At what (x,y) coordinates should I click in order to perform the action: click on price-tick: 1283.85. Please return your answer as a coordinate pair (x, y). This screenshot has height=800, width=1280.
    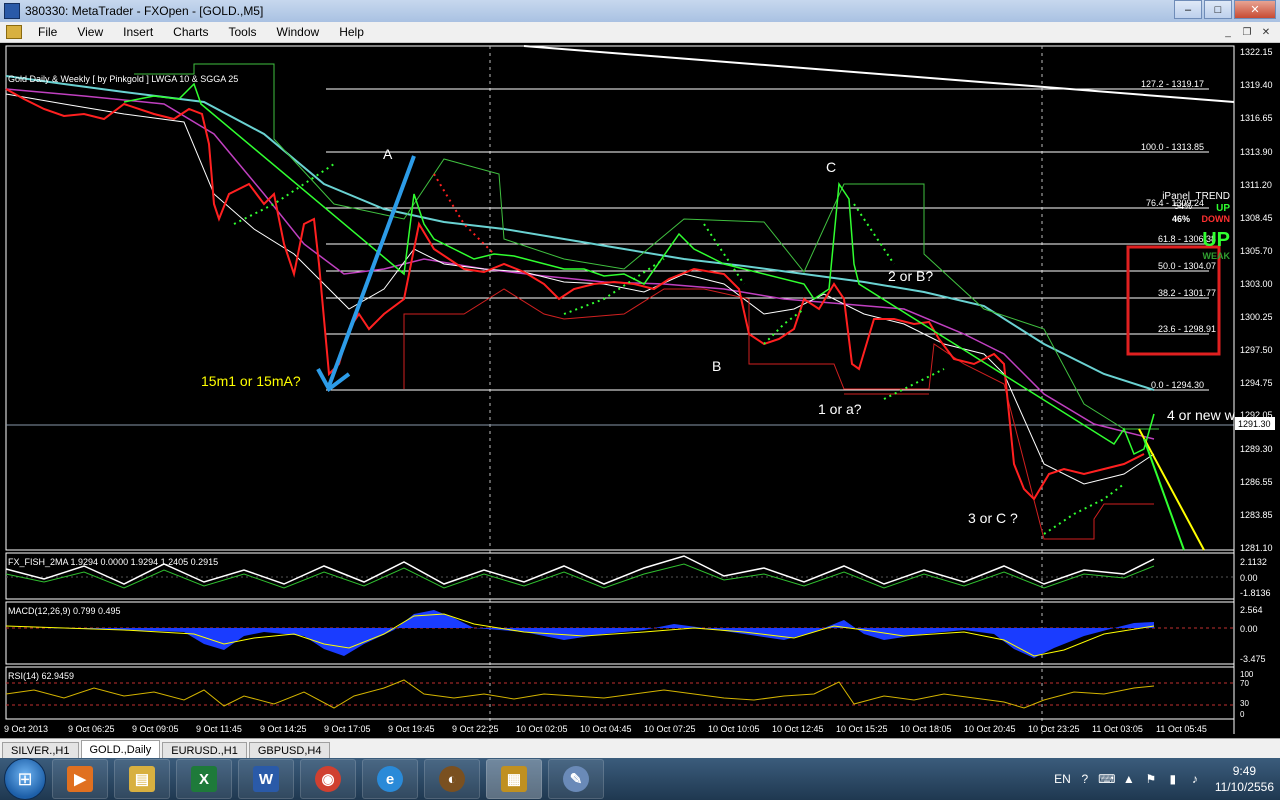
    Looking at the image, I should click on (1256, 515).